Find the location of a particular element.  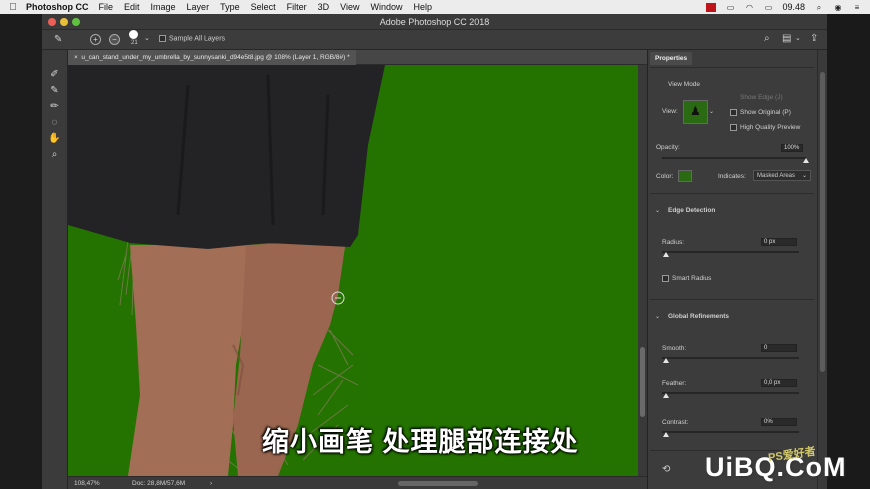

smooth-field: 0 is located at coordinates (779, 348).